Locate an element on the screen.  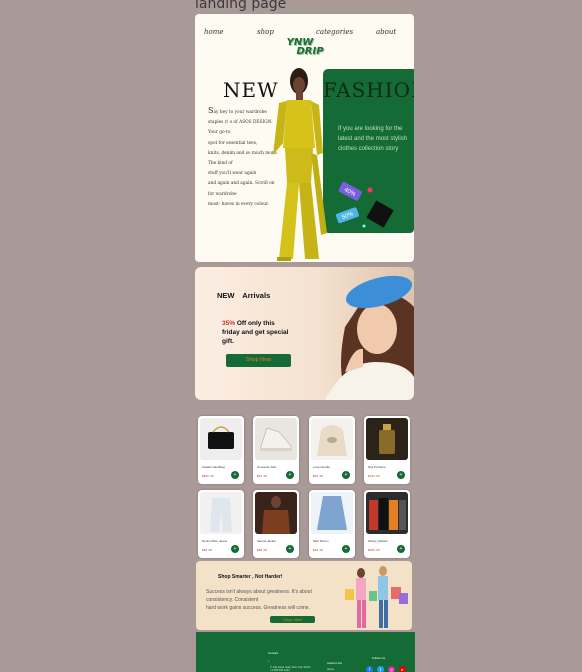
product-name: Classic Handbag is located at coordinates (213, 467).